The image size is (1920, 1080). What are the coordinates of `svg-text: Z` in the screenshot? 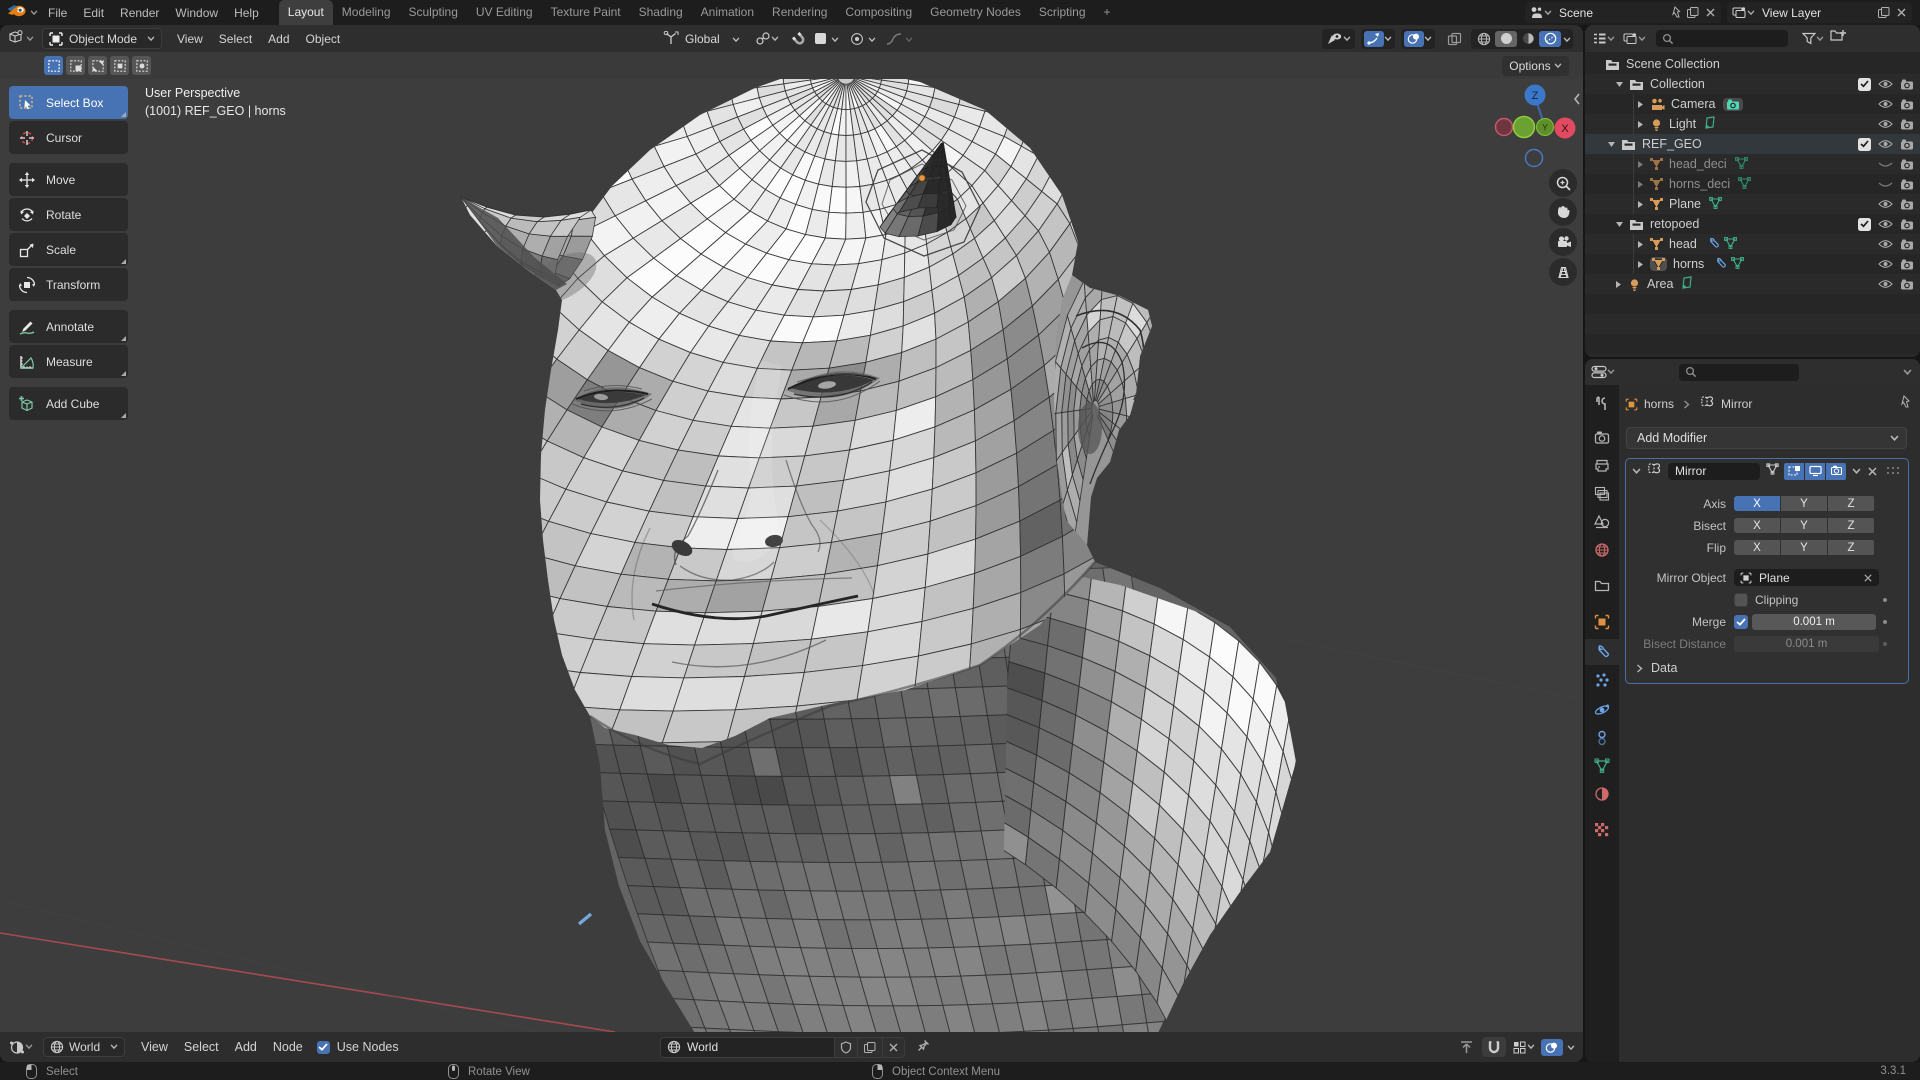 It's located at (1535, 96).